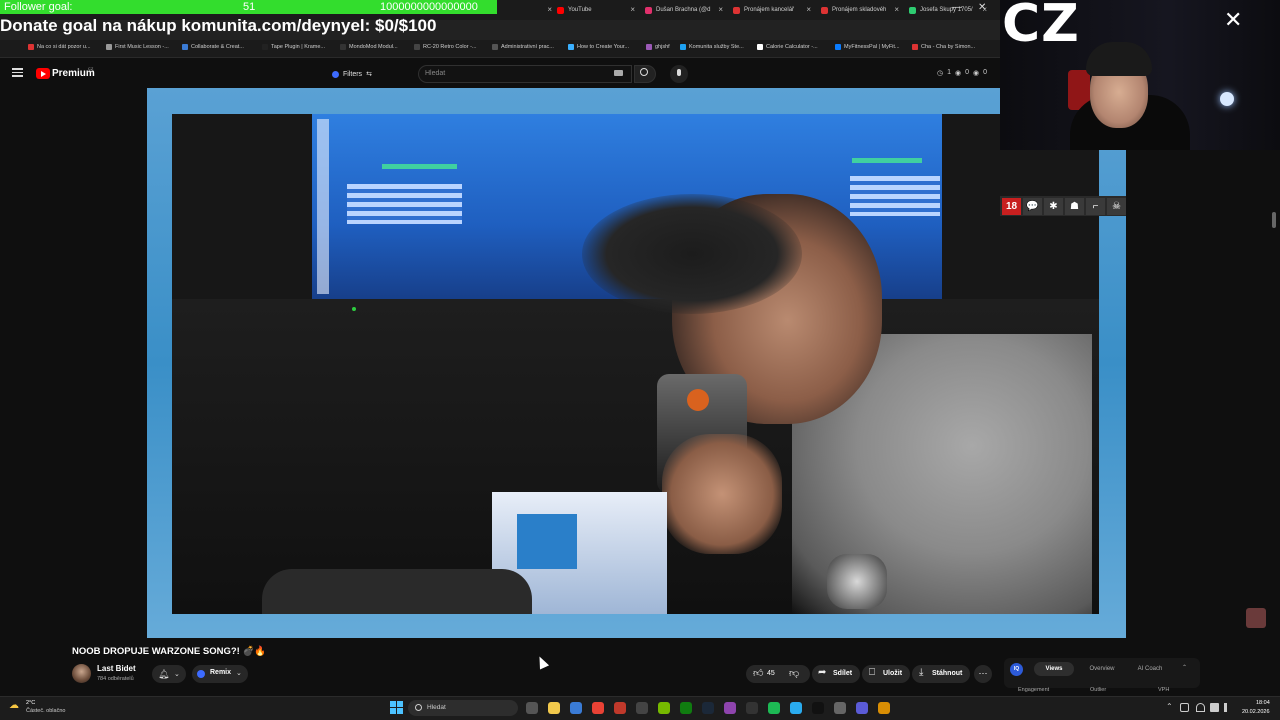 This screenshot has width=1280, height=720. Describe the element at coordinates (249, 7) in the screenshot. I see `follower-goal-current: 51` at that location.